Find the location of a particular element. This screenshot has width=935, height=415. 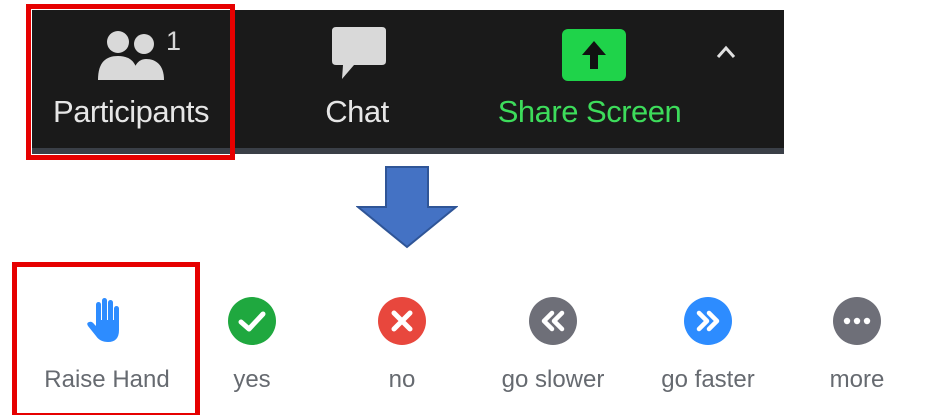

more-button: more is located at coordinates (857, 340).